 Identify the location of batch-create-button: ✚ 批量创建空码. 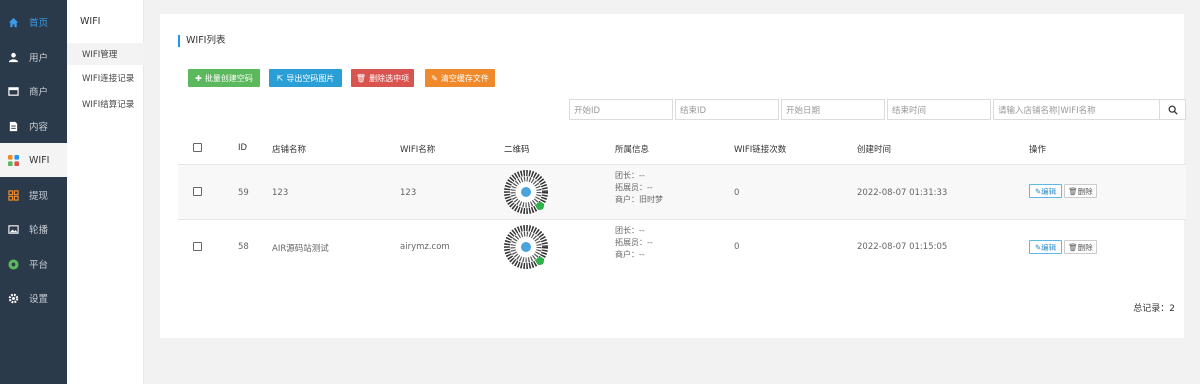
(224, 78).